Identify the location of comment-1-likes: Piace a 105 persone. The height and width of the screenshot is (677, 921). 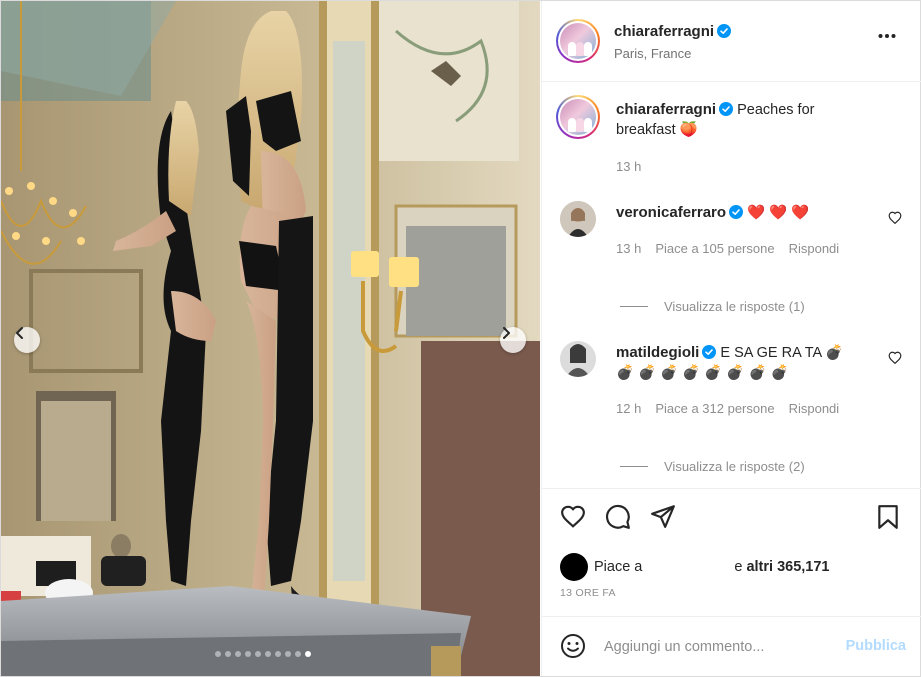
(714, 248).